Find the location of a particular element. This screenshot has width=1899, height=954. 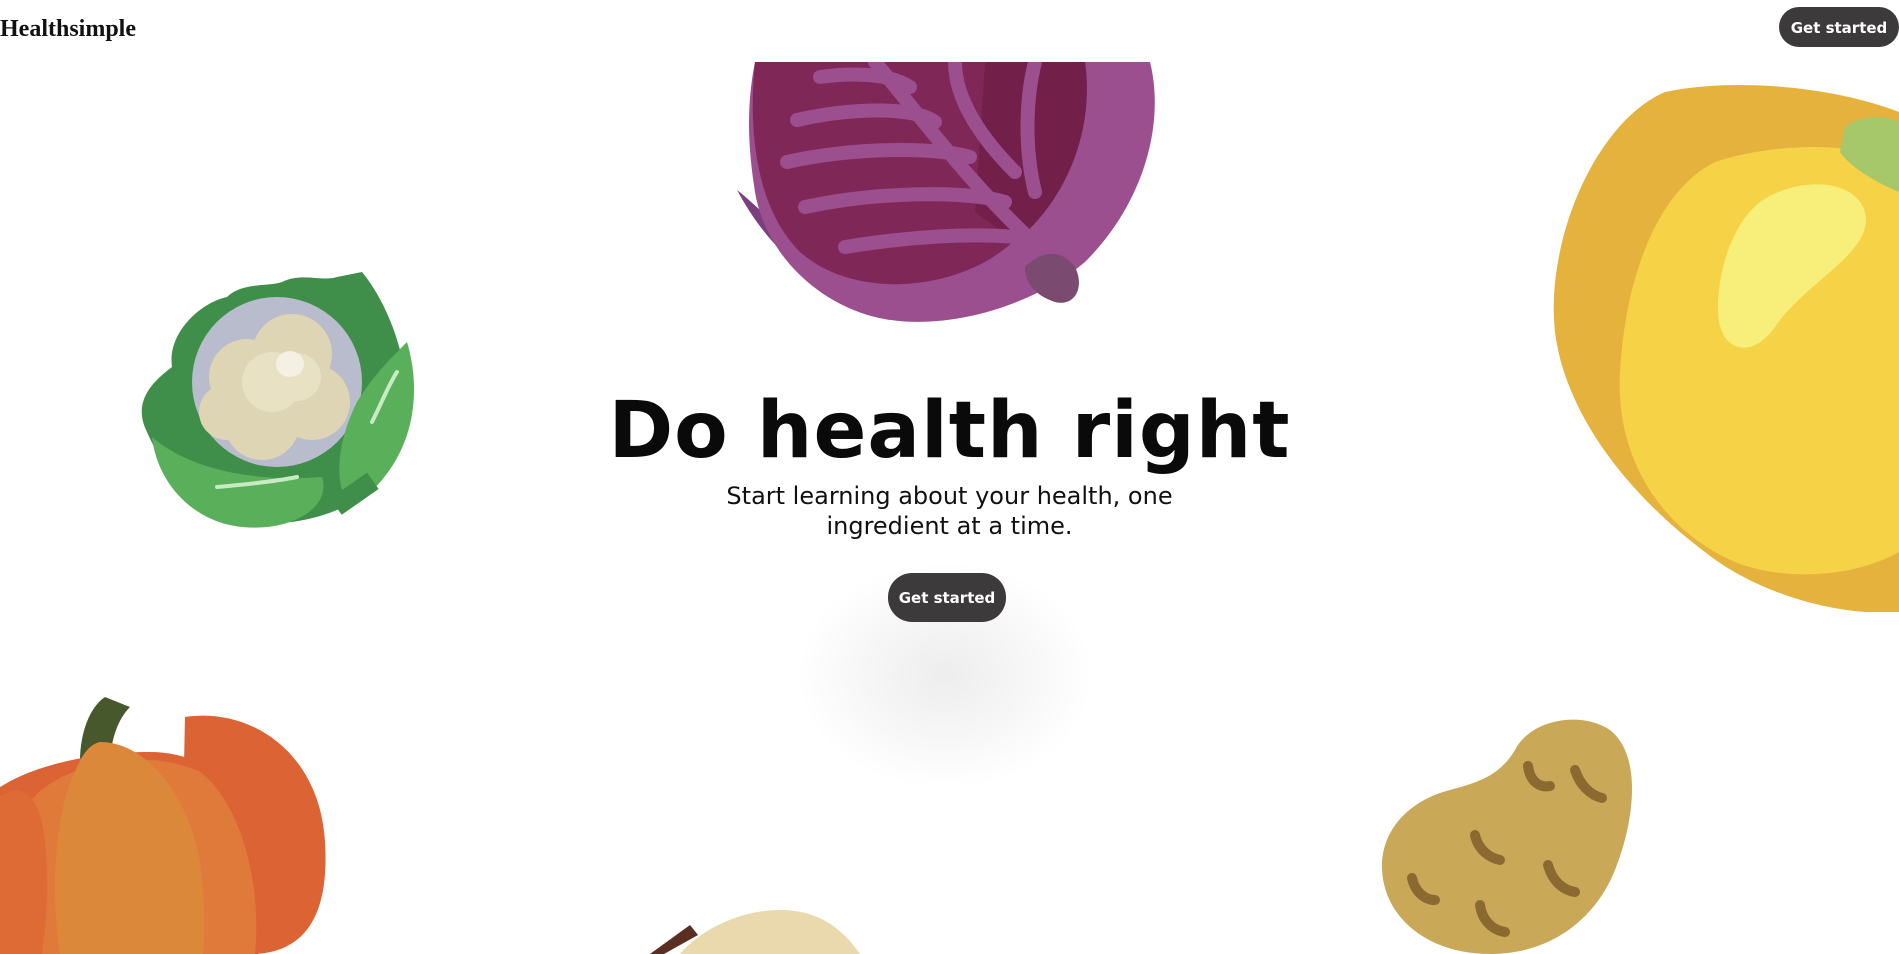

pumpkin-illustration is located at coordinates (163, 825).